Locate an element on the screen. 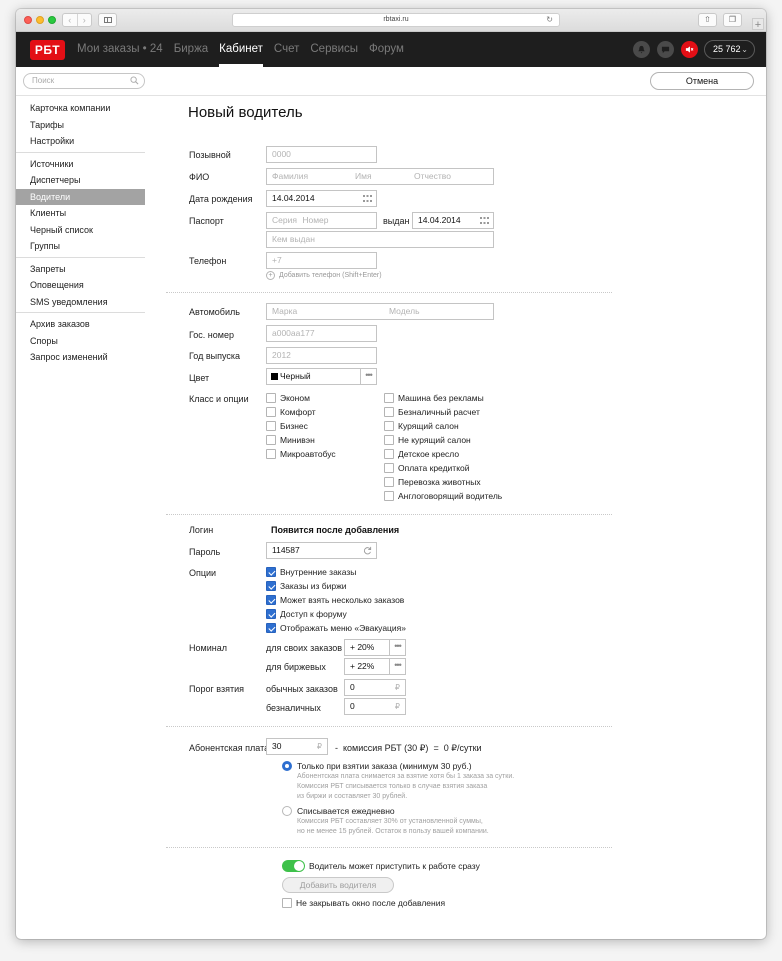  class-checkbox-minibus: Микроавтобус is located at coordinates (301, 454).